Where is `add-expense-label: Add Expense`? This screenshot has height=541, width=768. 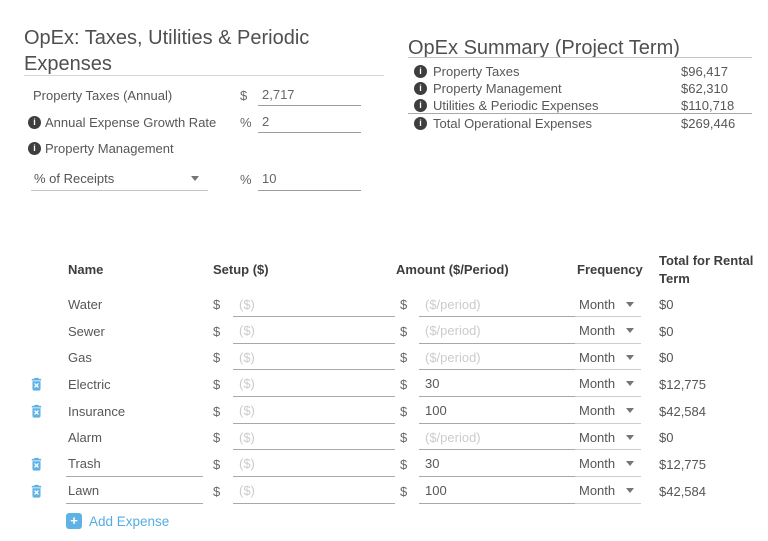
add-expense-label: Add Expense is located at coordinates (129, 521).